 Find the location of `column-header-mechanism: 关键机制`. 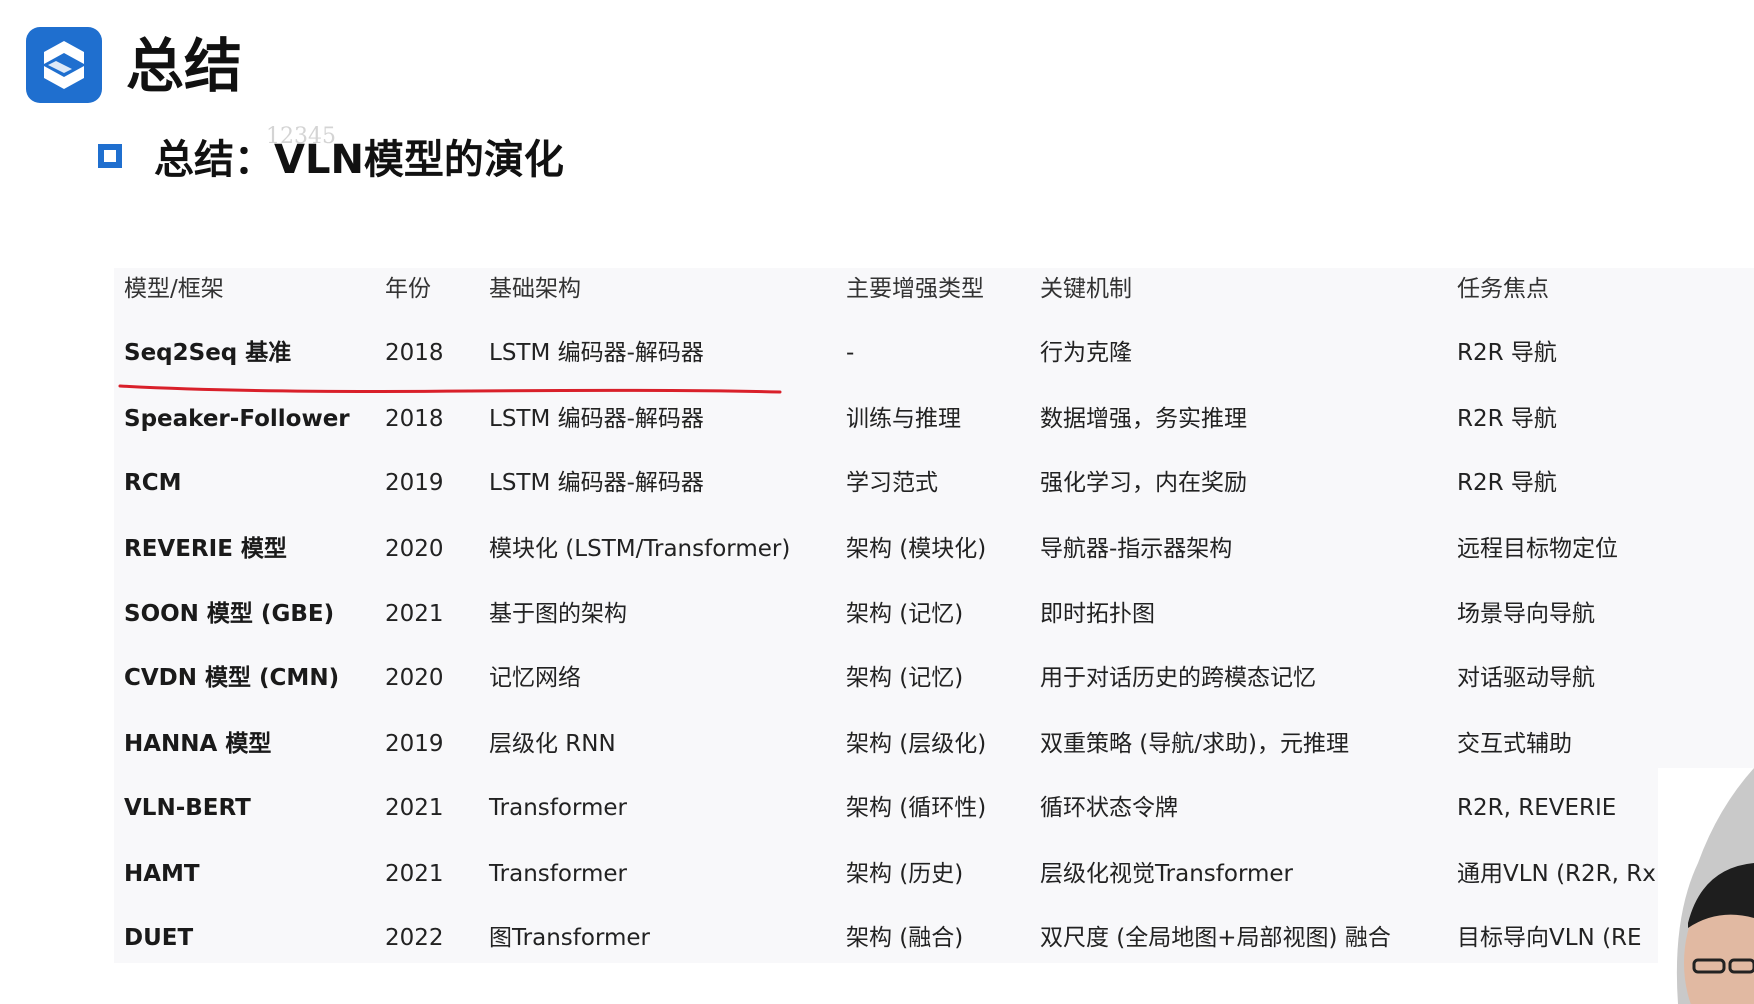

column-header-mechanism: 关键机制 is located at coordinates (1086, 289).